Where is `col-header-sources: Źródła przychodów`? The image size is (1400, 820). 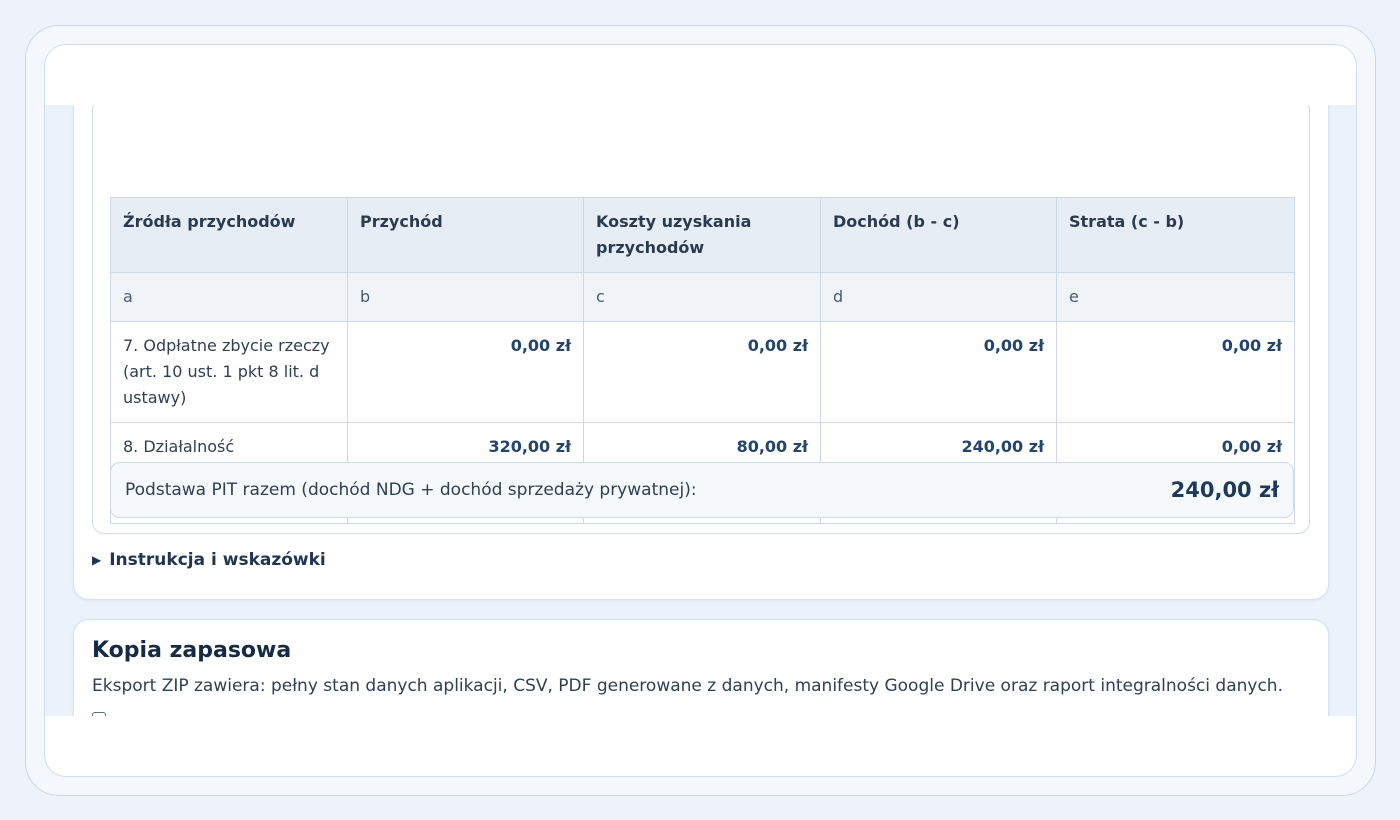 col-header-sources: Źródła przychodów is located at coordinates (229, 235).